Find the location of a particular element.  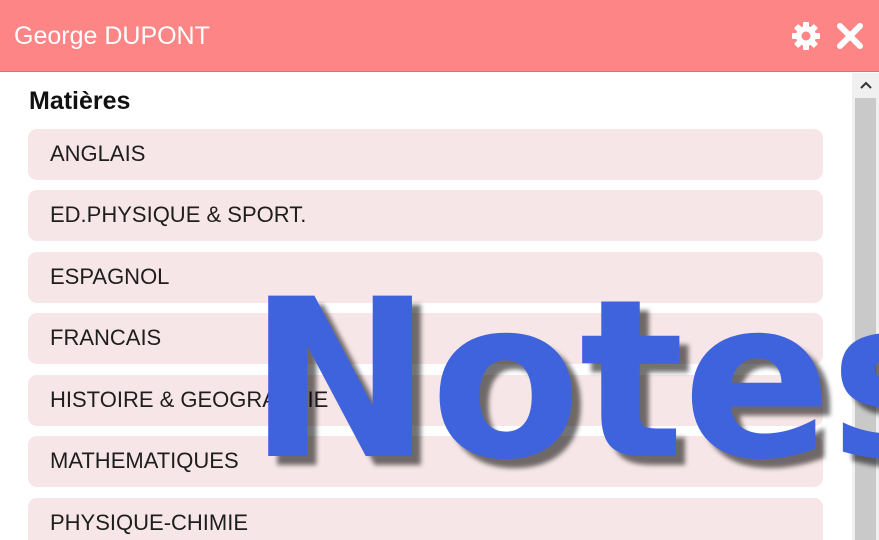

subject-label: ANGLAIS is located at coordinates (98, 153).